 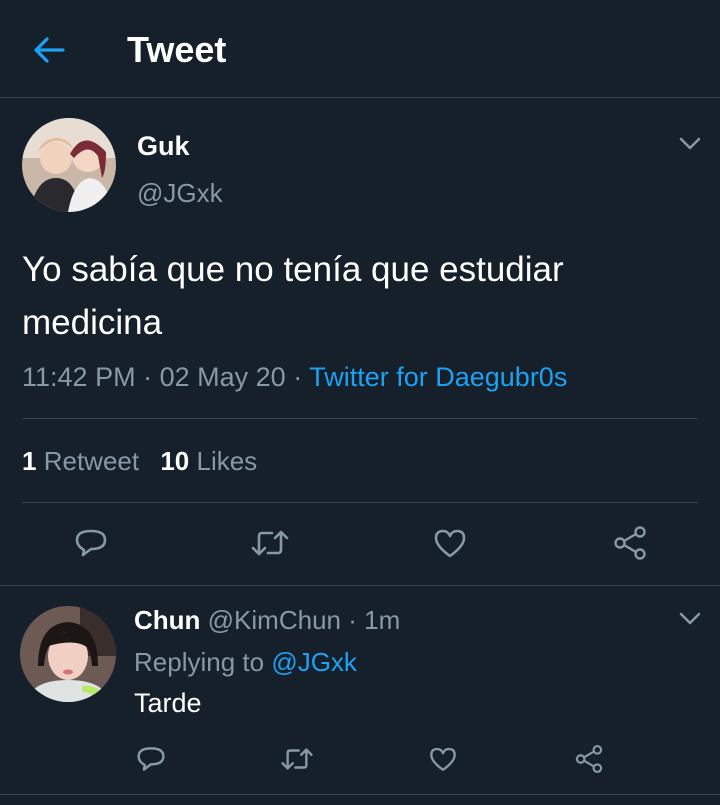 I want to click on reply-share-button, so click(x=589, y=759).